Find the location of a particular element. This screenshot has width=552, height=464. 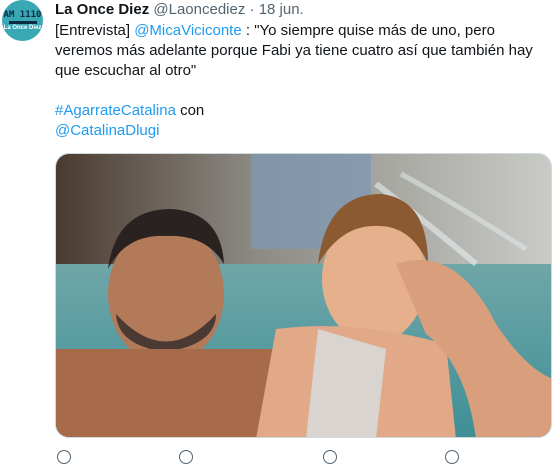

skyline-icon is located at coordinates (22, 22).